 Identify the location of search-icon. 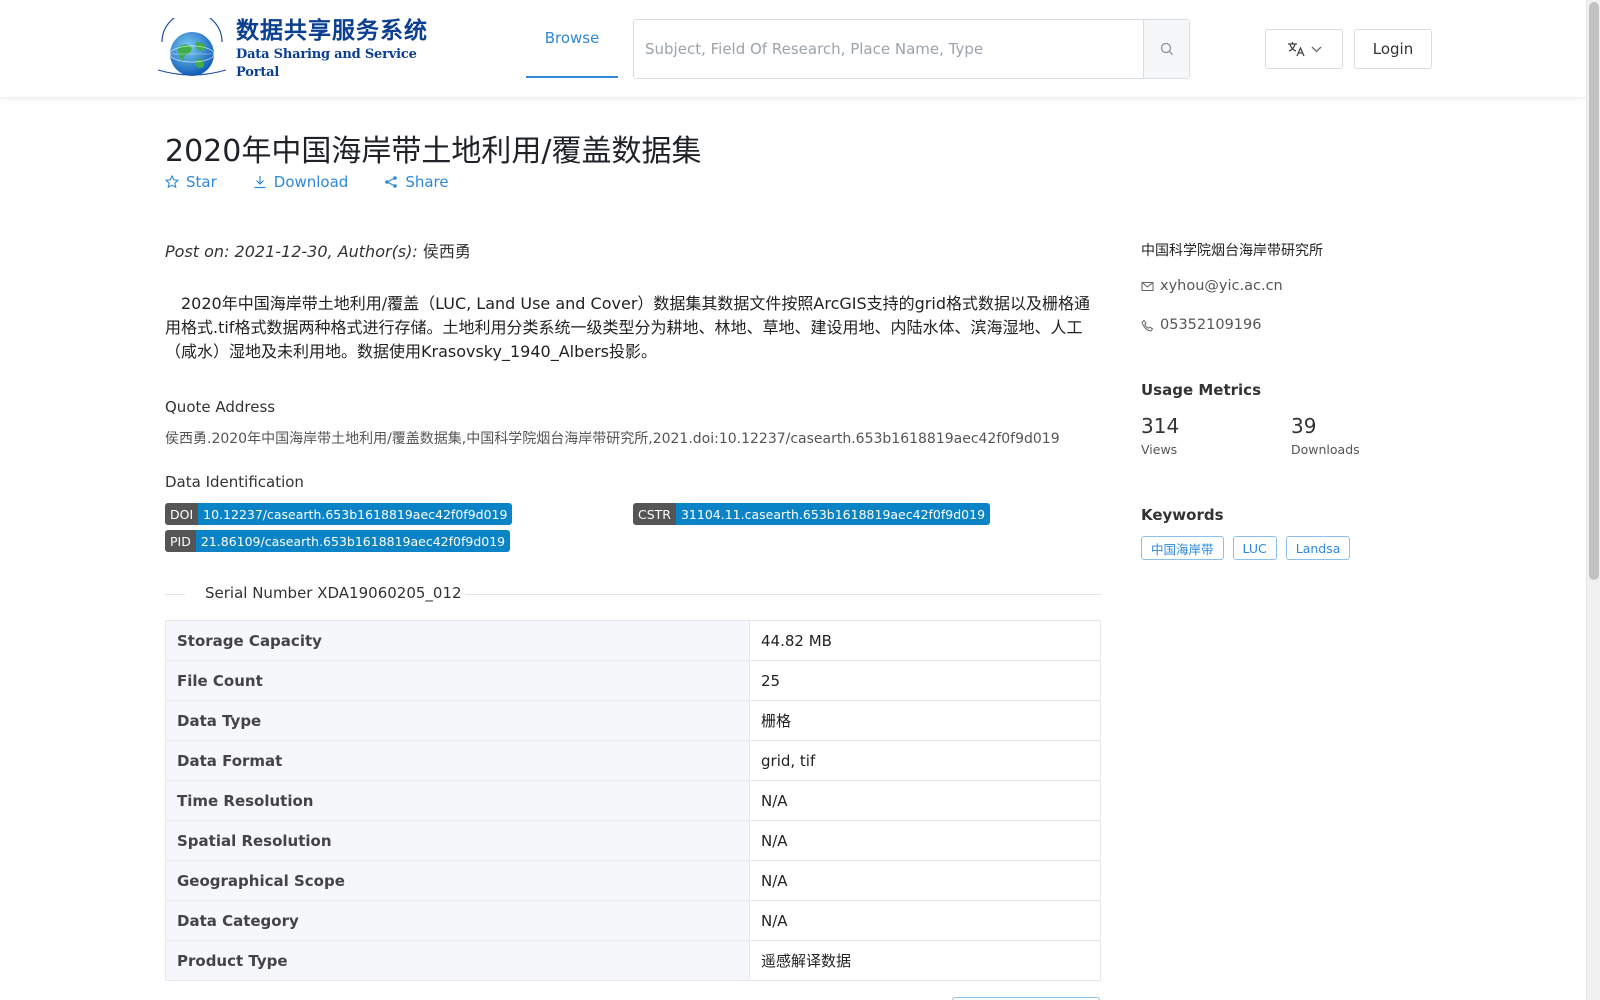
(1166, 48).